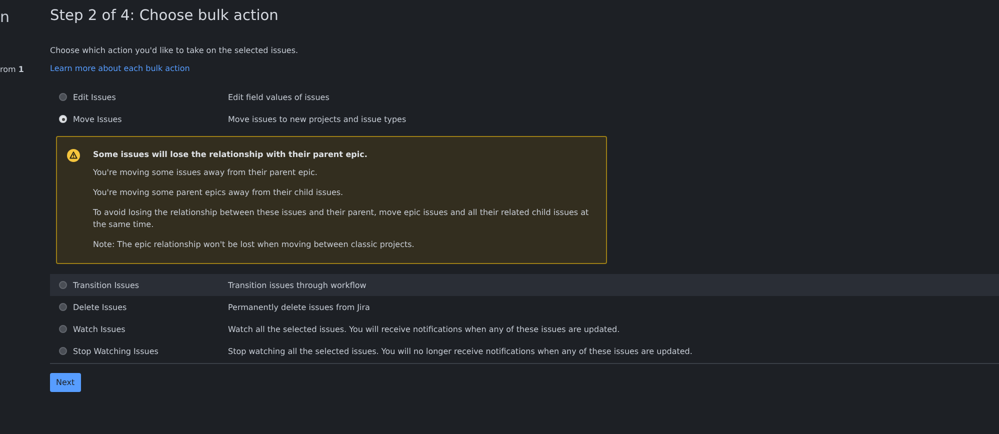  Describe the element at coordinates (299, 307) in the screenshot. I see `option-description: Permanently delete issues from Jira` at that location.